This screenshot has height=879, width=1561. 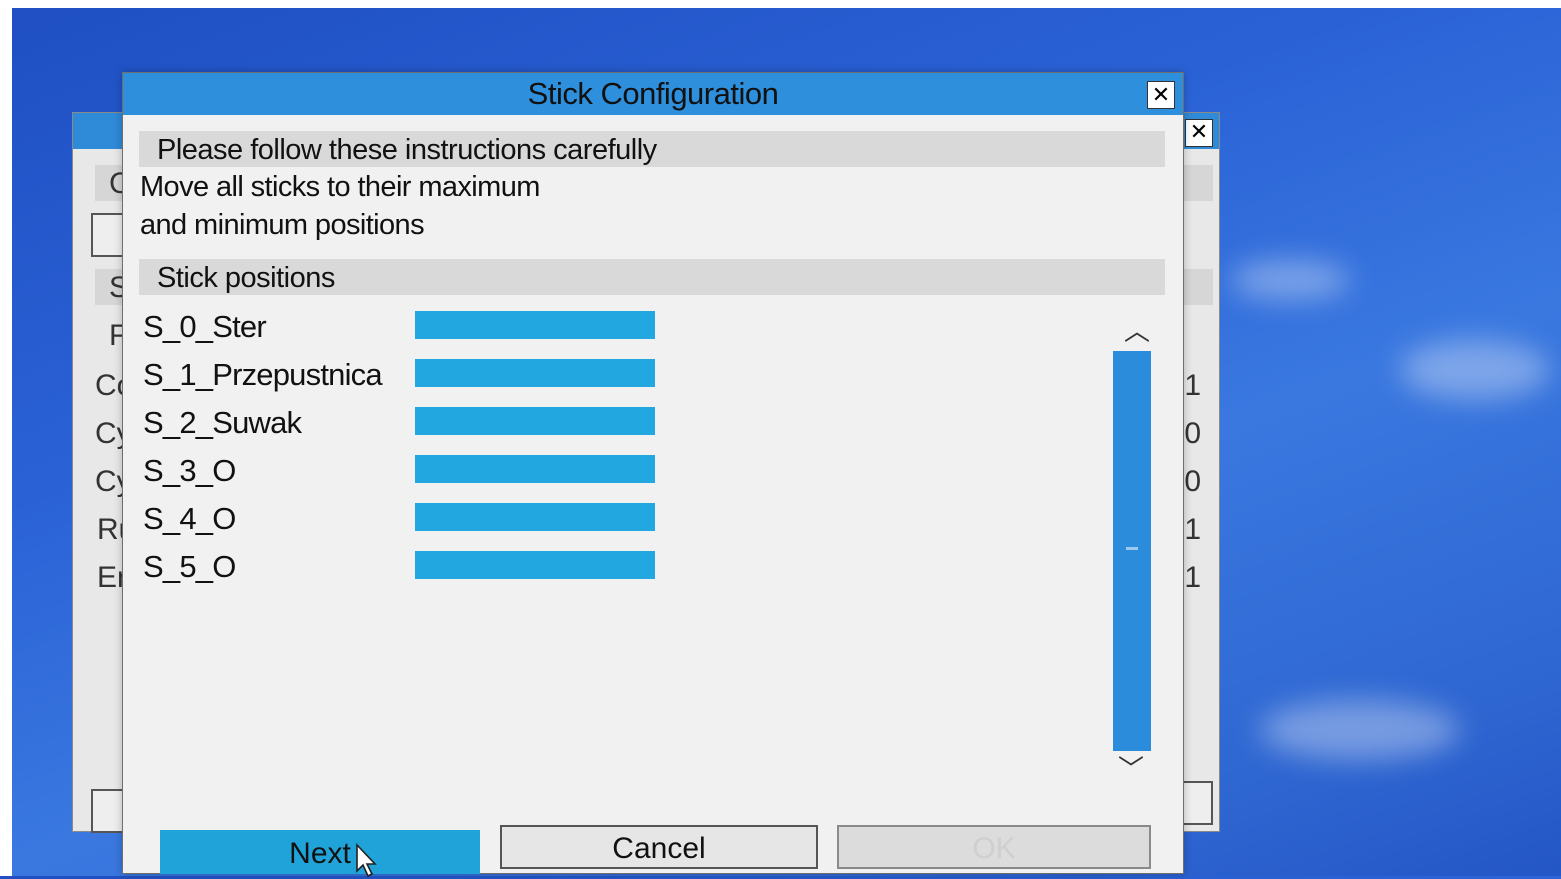 What do you see at coordinates (366, 860) in the screenshot?
I see `mouse-pointer-icon` at bounding box center [366, 860].